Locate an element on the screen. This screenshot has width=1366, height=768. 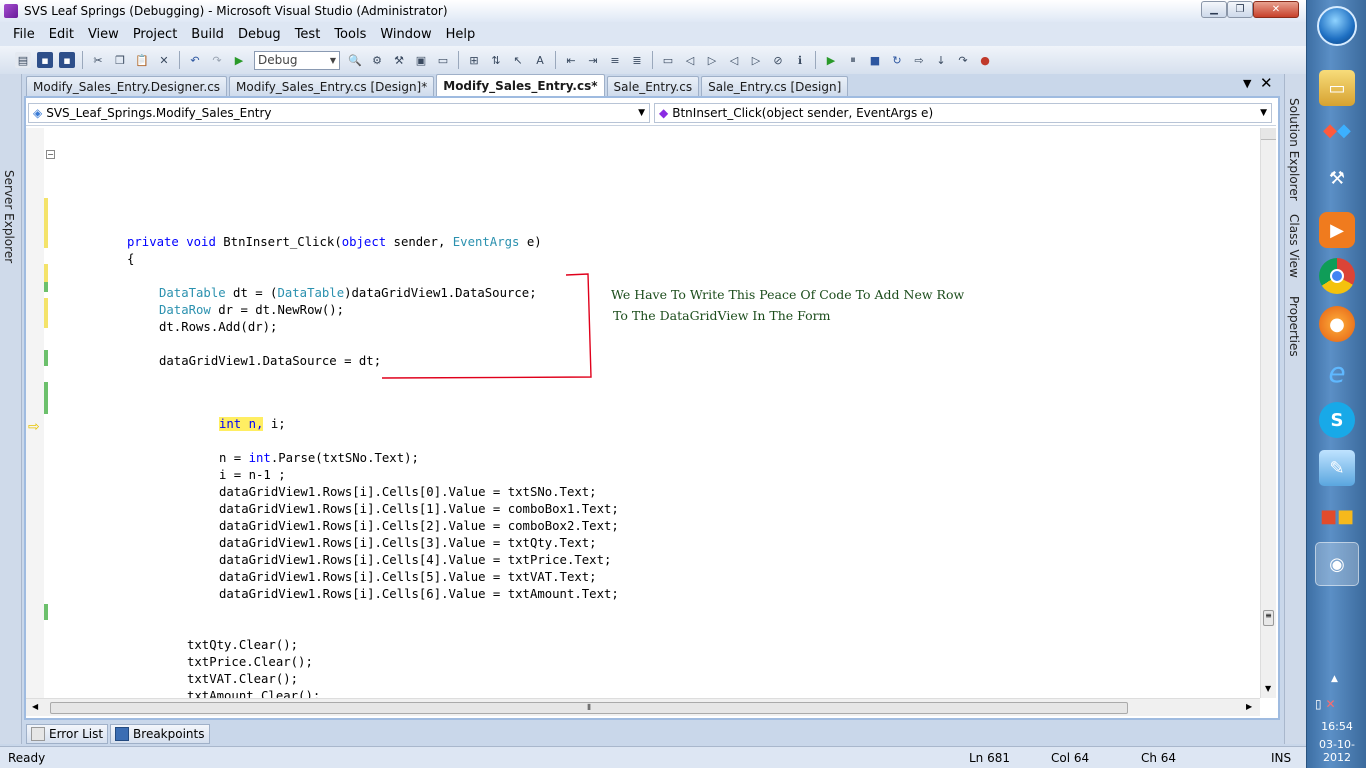
server-explorer-tab: Server Explorer is located at coordinates (9, 216).